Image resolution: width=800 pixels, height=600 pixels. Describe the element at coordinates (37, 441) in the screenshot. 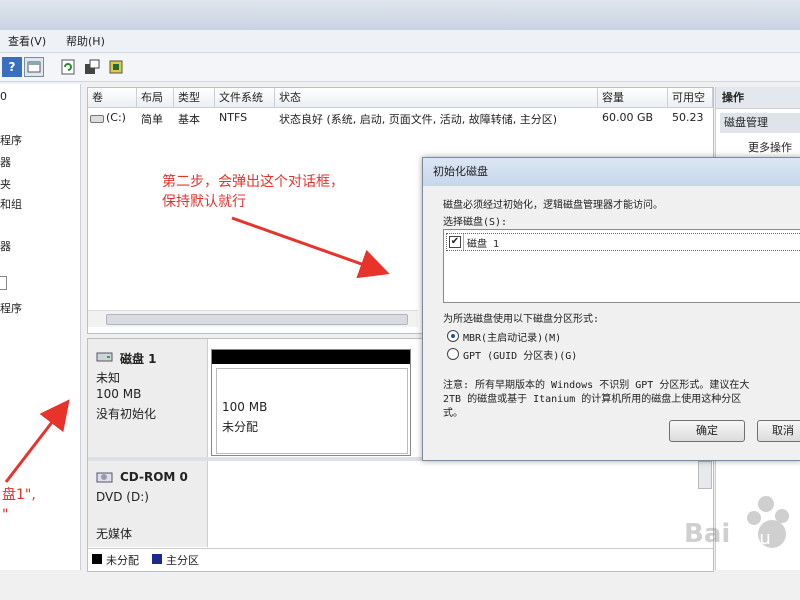

I see `arrow-to-disk` at that location.